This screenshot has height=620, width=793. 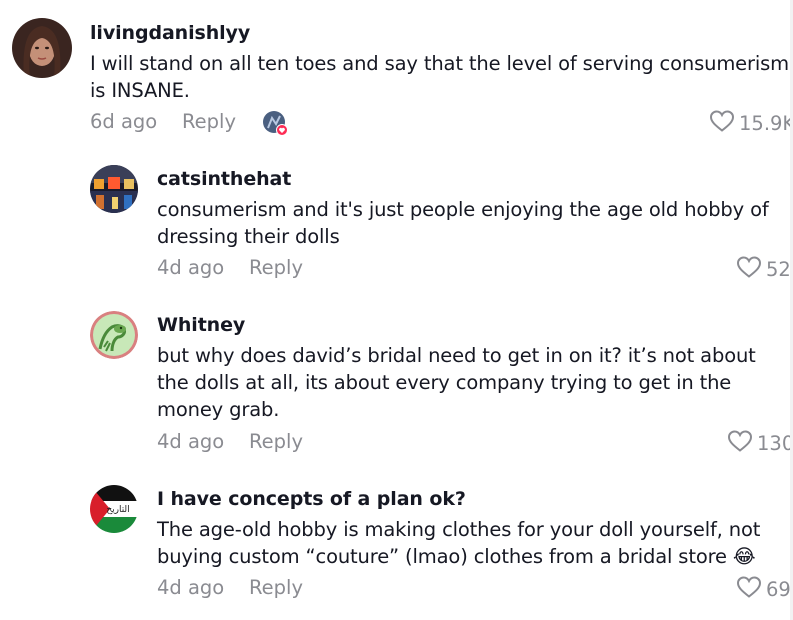 I want to click on avatar-text: التاريخ, so click(x=117, y=510).